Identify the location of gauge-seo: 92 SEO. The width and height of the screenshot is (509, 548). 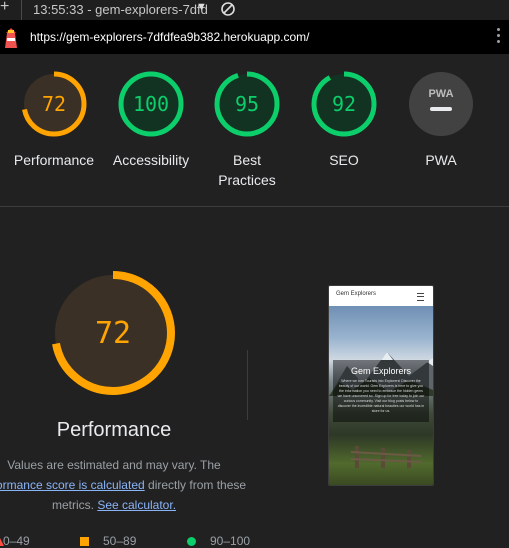
(344, 120).